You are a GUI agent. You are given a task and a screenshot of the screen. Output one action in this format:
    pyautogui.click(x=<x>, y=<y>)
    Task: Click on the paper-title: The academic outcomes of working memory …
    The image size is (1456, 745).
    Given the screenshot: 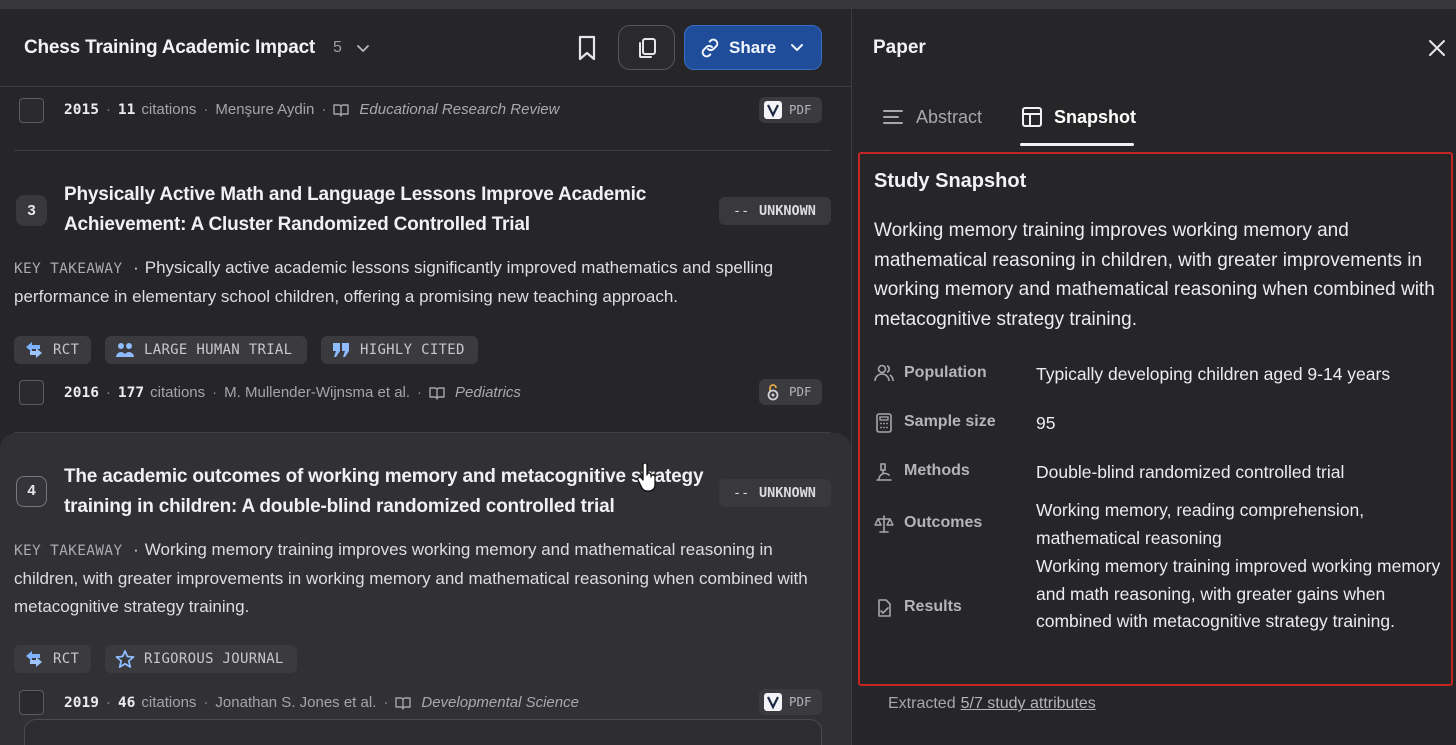 What is the action you would take?
    pyautogui.click(x=389, y=492)
    